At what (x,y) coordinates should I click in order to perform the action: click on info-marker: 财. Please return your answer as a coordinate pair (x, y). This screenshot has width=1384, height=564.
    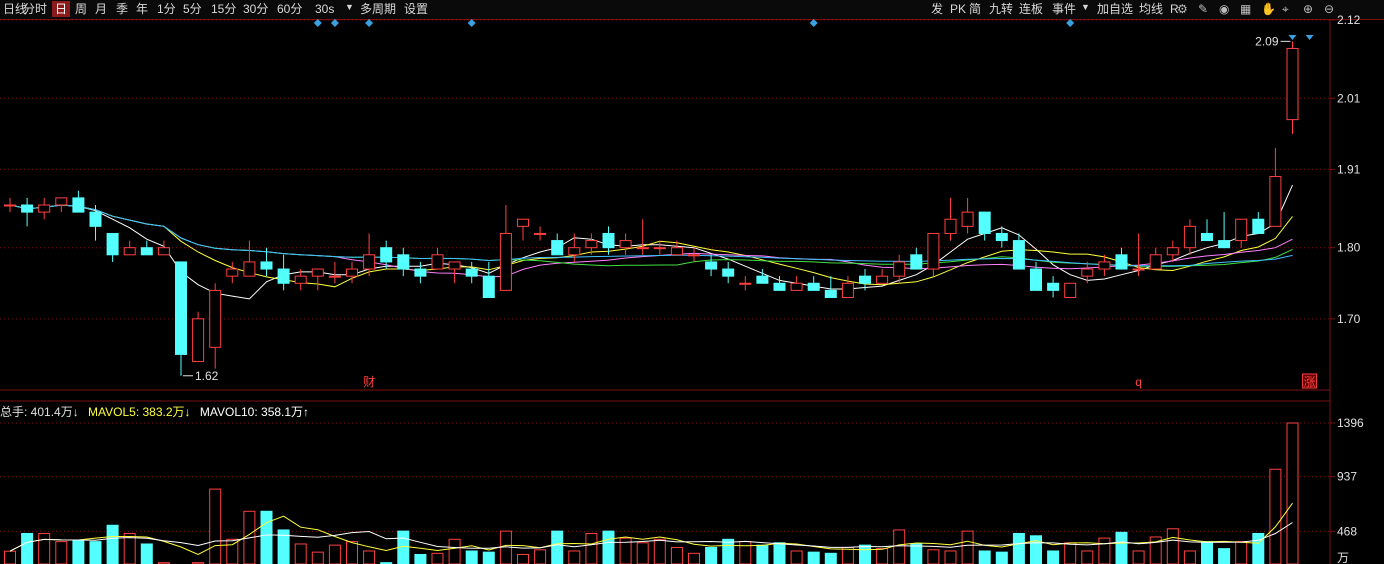
    Looking at the image, I should click on (369, 382).